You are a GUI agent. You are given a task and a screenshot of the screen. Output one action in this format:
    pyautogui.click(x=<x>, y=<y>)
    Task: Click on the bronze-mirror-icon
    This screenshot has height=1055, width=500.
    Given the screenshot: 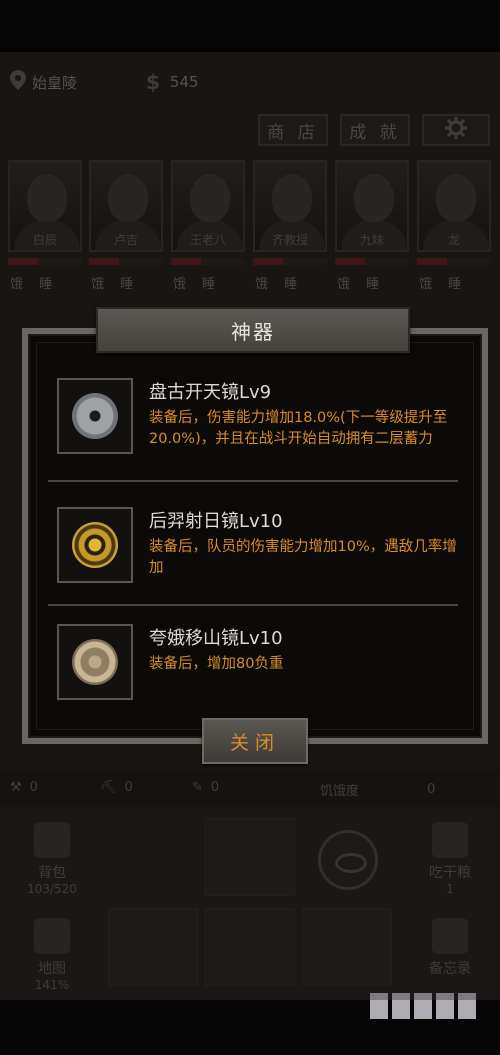 What is the action you would take?
    pyautogui.click(x=95, y=662)
    